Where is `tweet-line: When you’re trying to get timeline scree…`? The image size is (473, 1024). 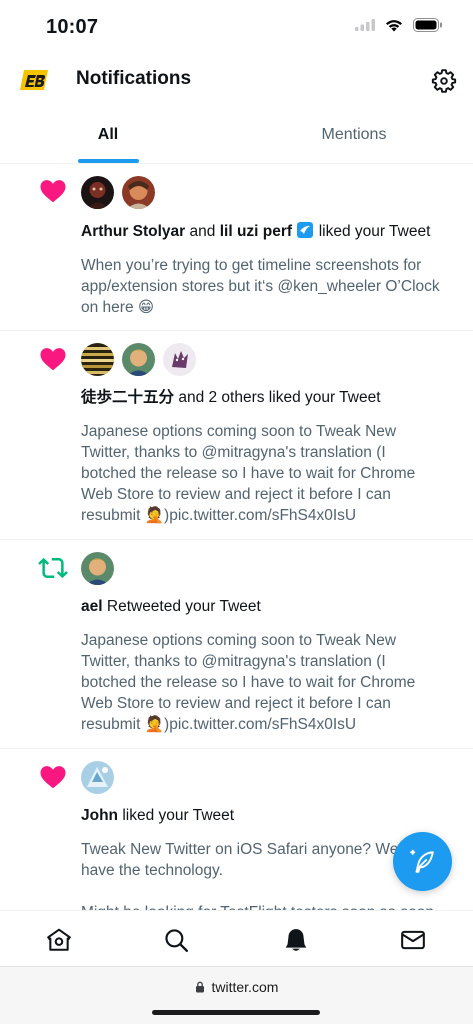
tweet-line: When you’re trying to get timeline scree… is located at coordinates (251, 265).